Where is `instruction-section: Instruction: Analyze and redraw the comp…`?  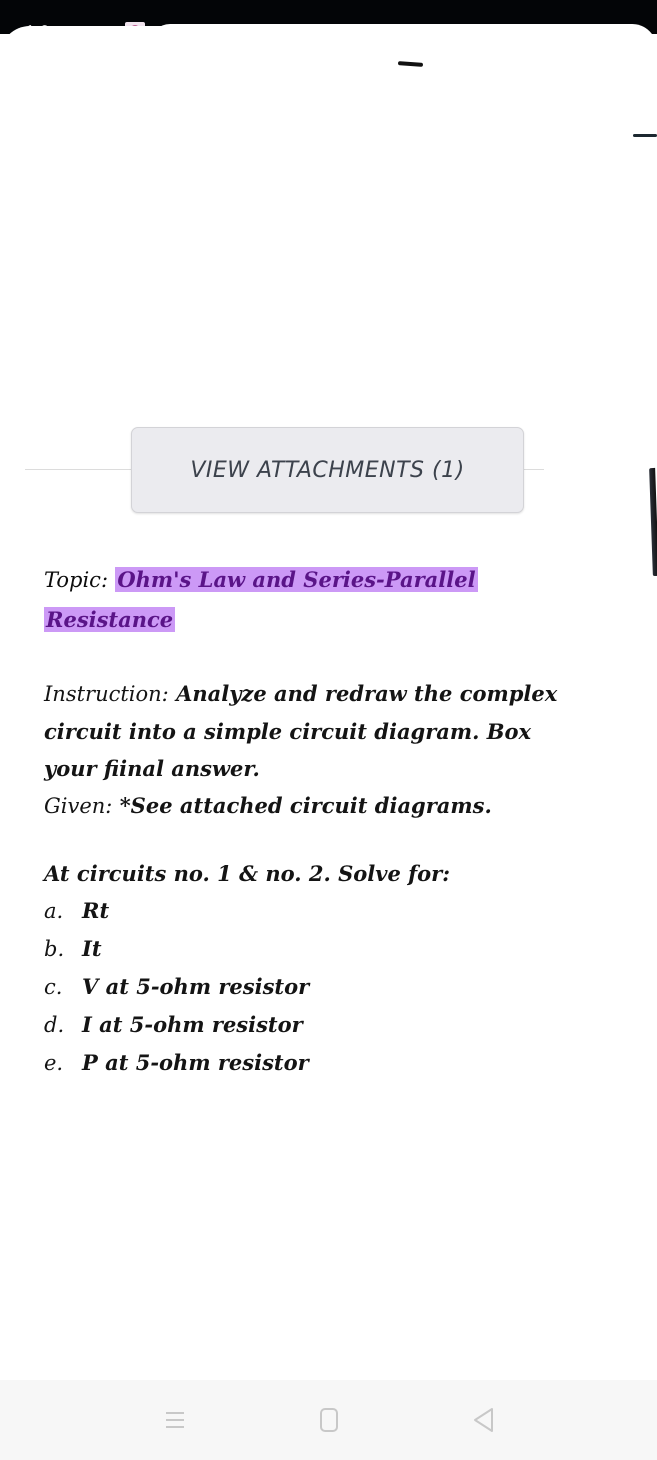
instruction-section: Instruction: Analyze and redraw the comp… is located at coordinates (334, 750).